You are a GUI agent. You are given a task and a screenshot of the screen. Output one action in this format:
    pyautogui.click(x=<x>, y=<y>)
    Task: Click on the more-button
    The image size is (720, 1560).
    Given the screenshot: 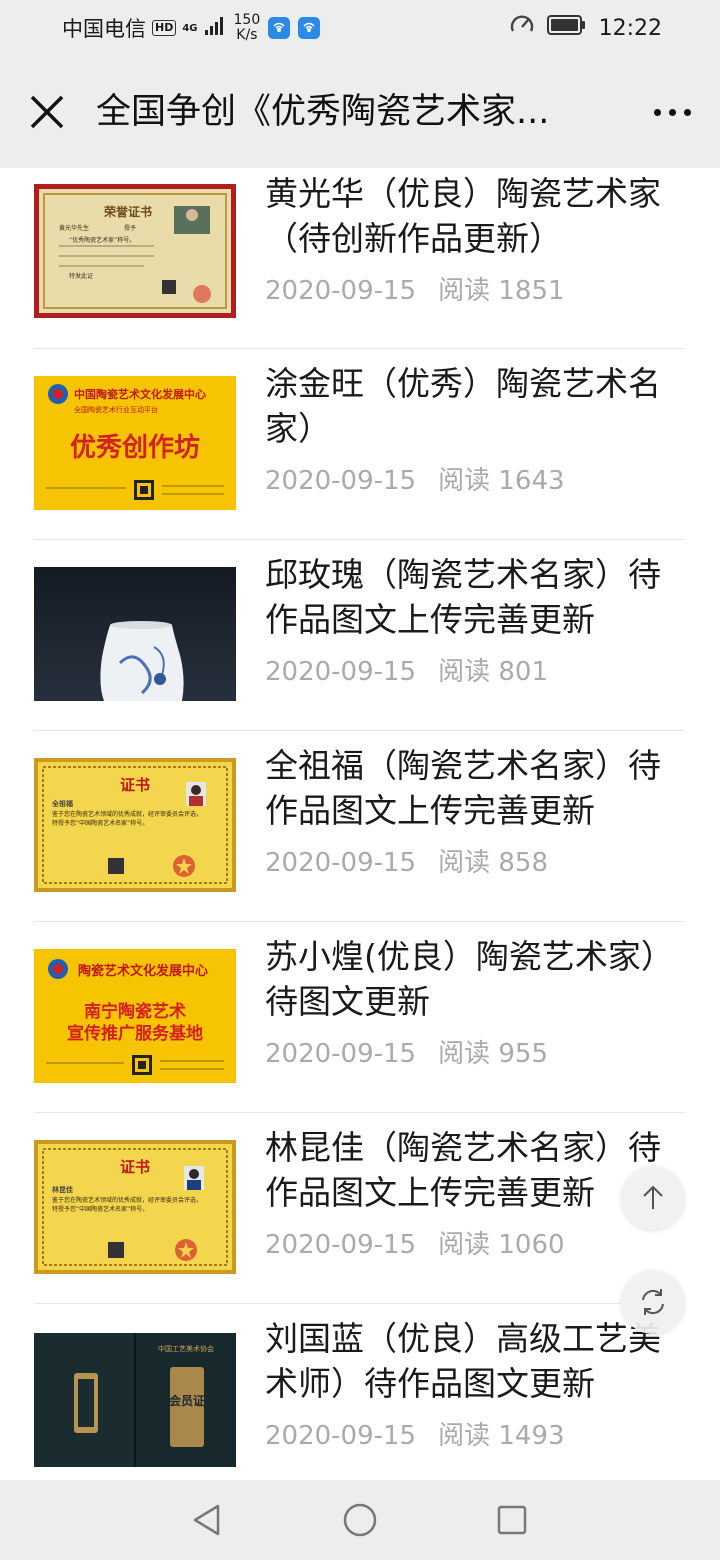 What is the action you would take?
    pyautogui.click(x=672, y=112)
    